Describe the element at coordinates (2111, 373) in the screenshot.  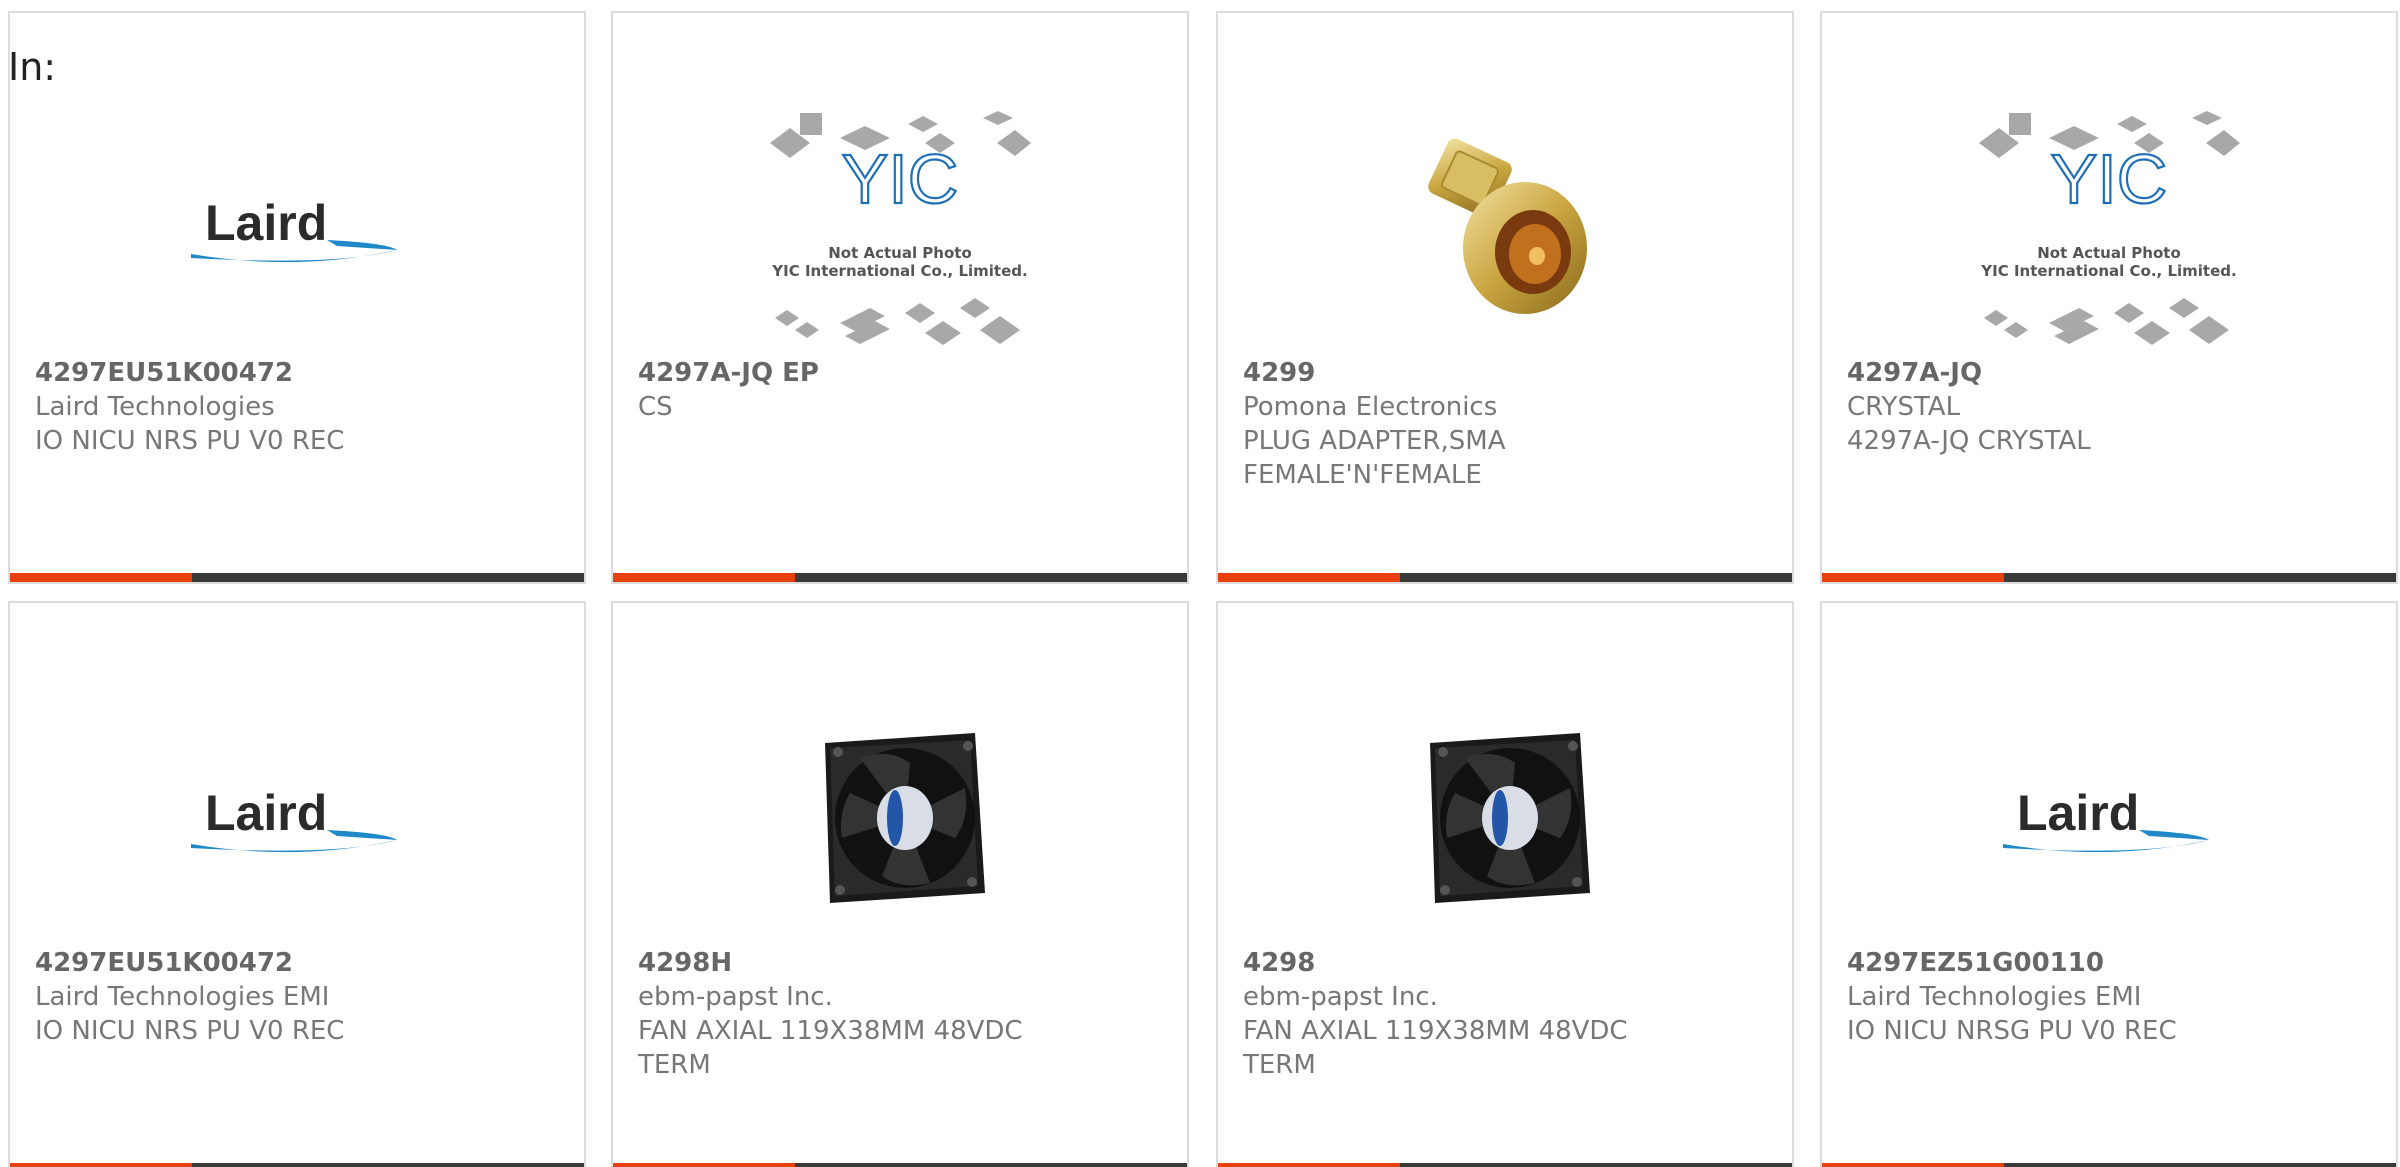
I see `part-number: 4297A-JQ` at that location.